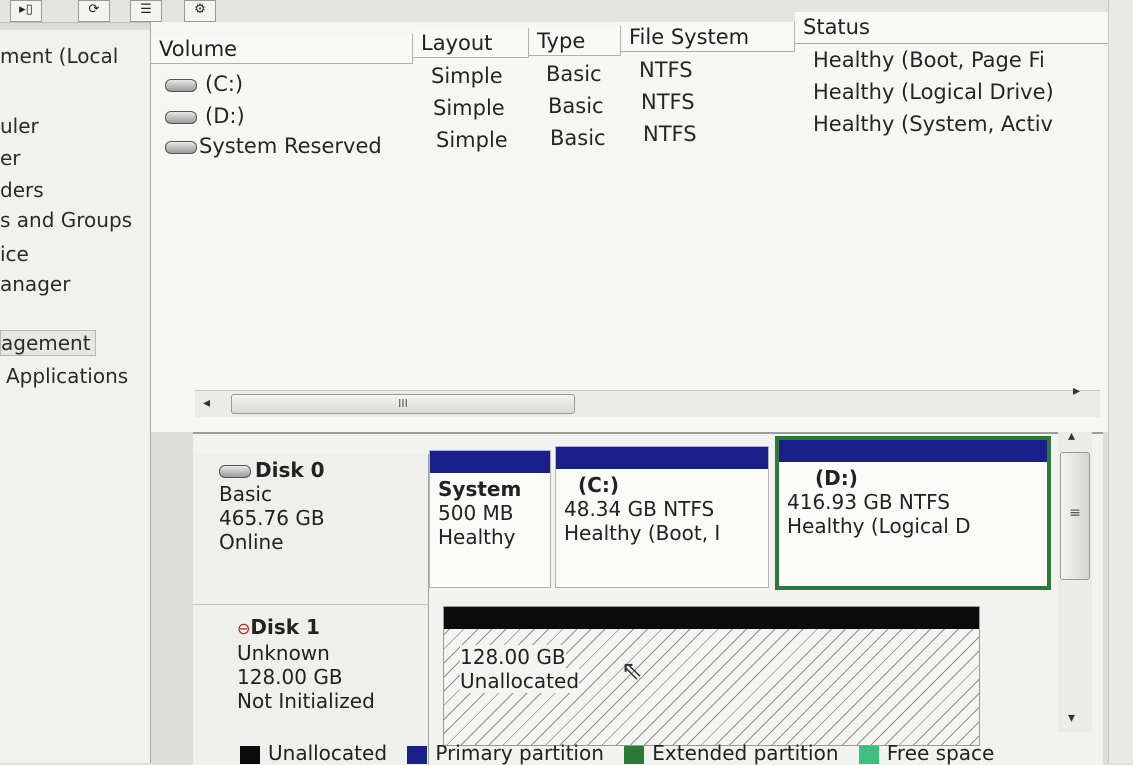 The width and height of the screenshot is (1133, 765). Describe the element at coordinates (952, 28) in the screenshot. I see `column-header-status: Status` at that location.